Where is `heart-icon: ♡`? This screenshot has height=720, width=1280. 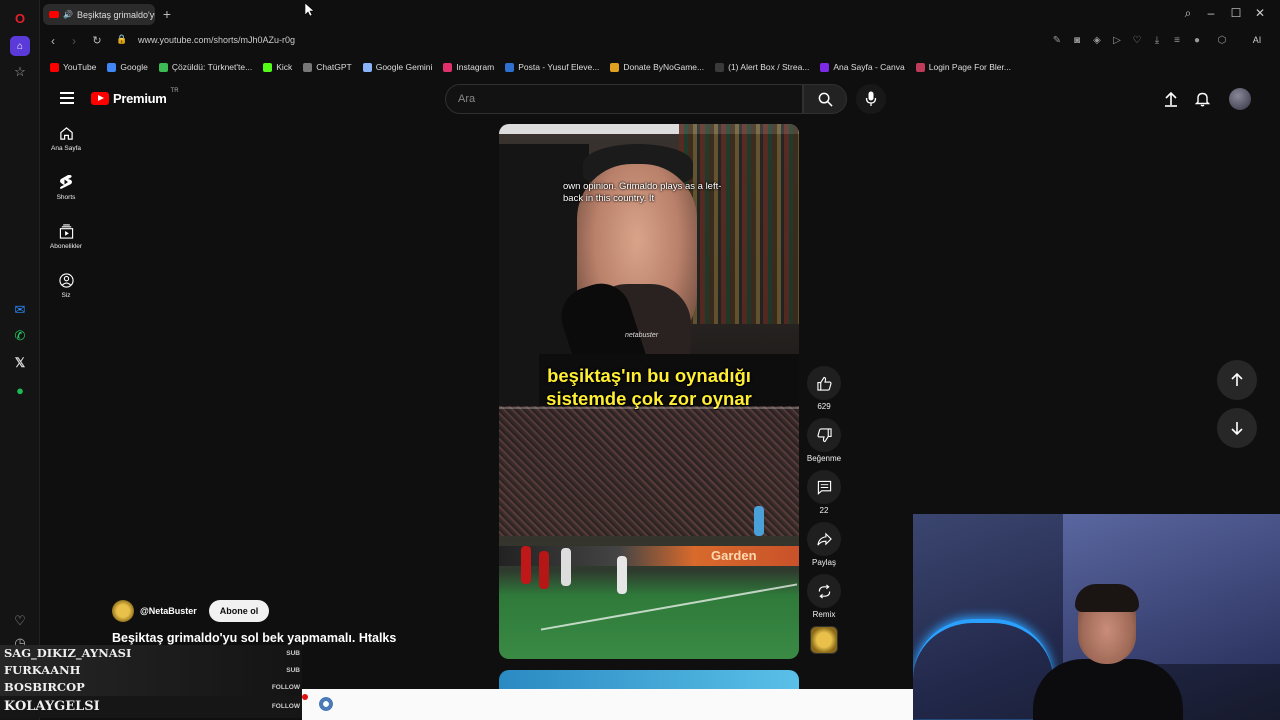 heart-icon: ♡ is located at coordinates (1137, 40).